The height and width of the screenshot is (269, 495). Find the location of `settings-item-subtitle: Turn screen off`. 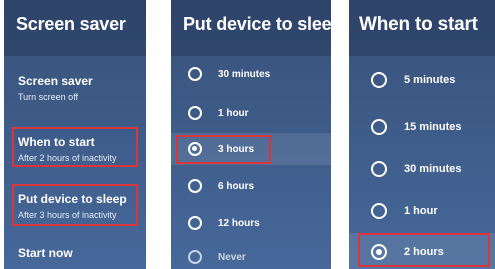

settings-item-subtitle: Turn screen off is located at coordinates (48, 97).